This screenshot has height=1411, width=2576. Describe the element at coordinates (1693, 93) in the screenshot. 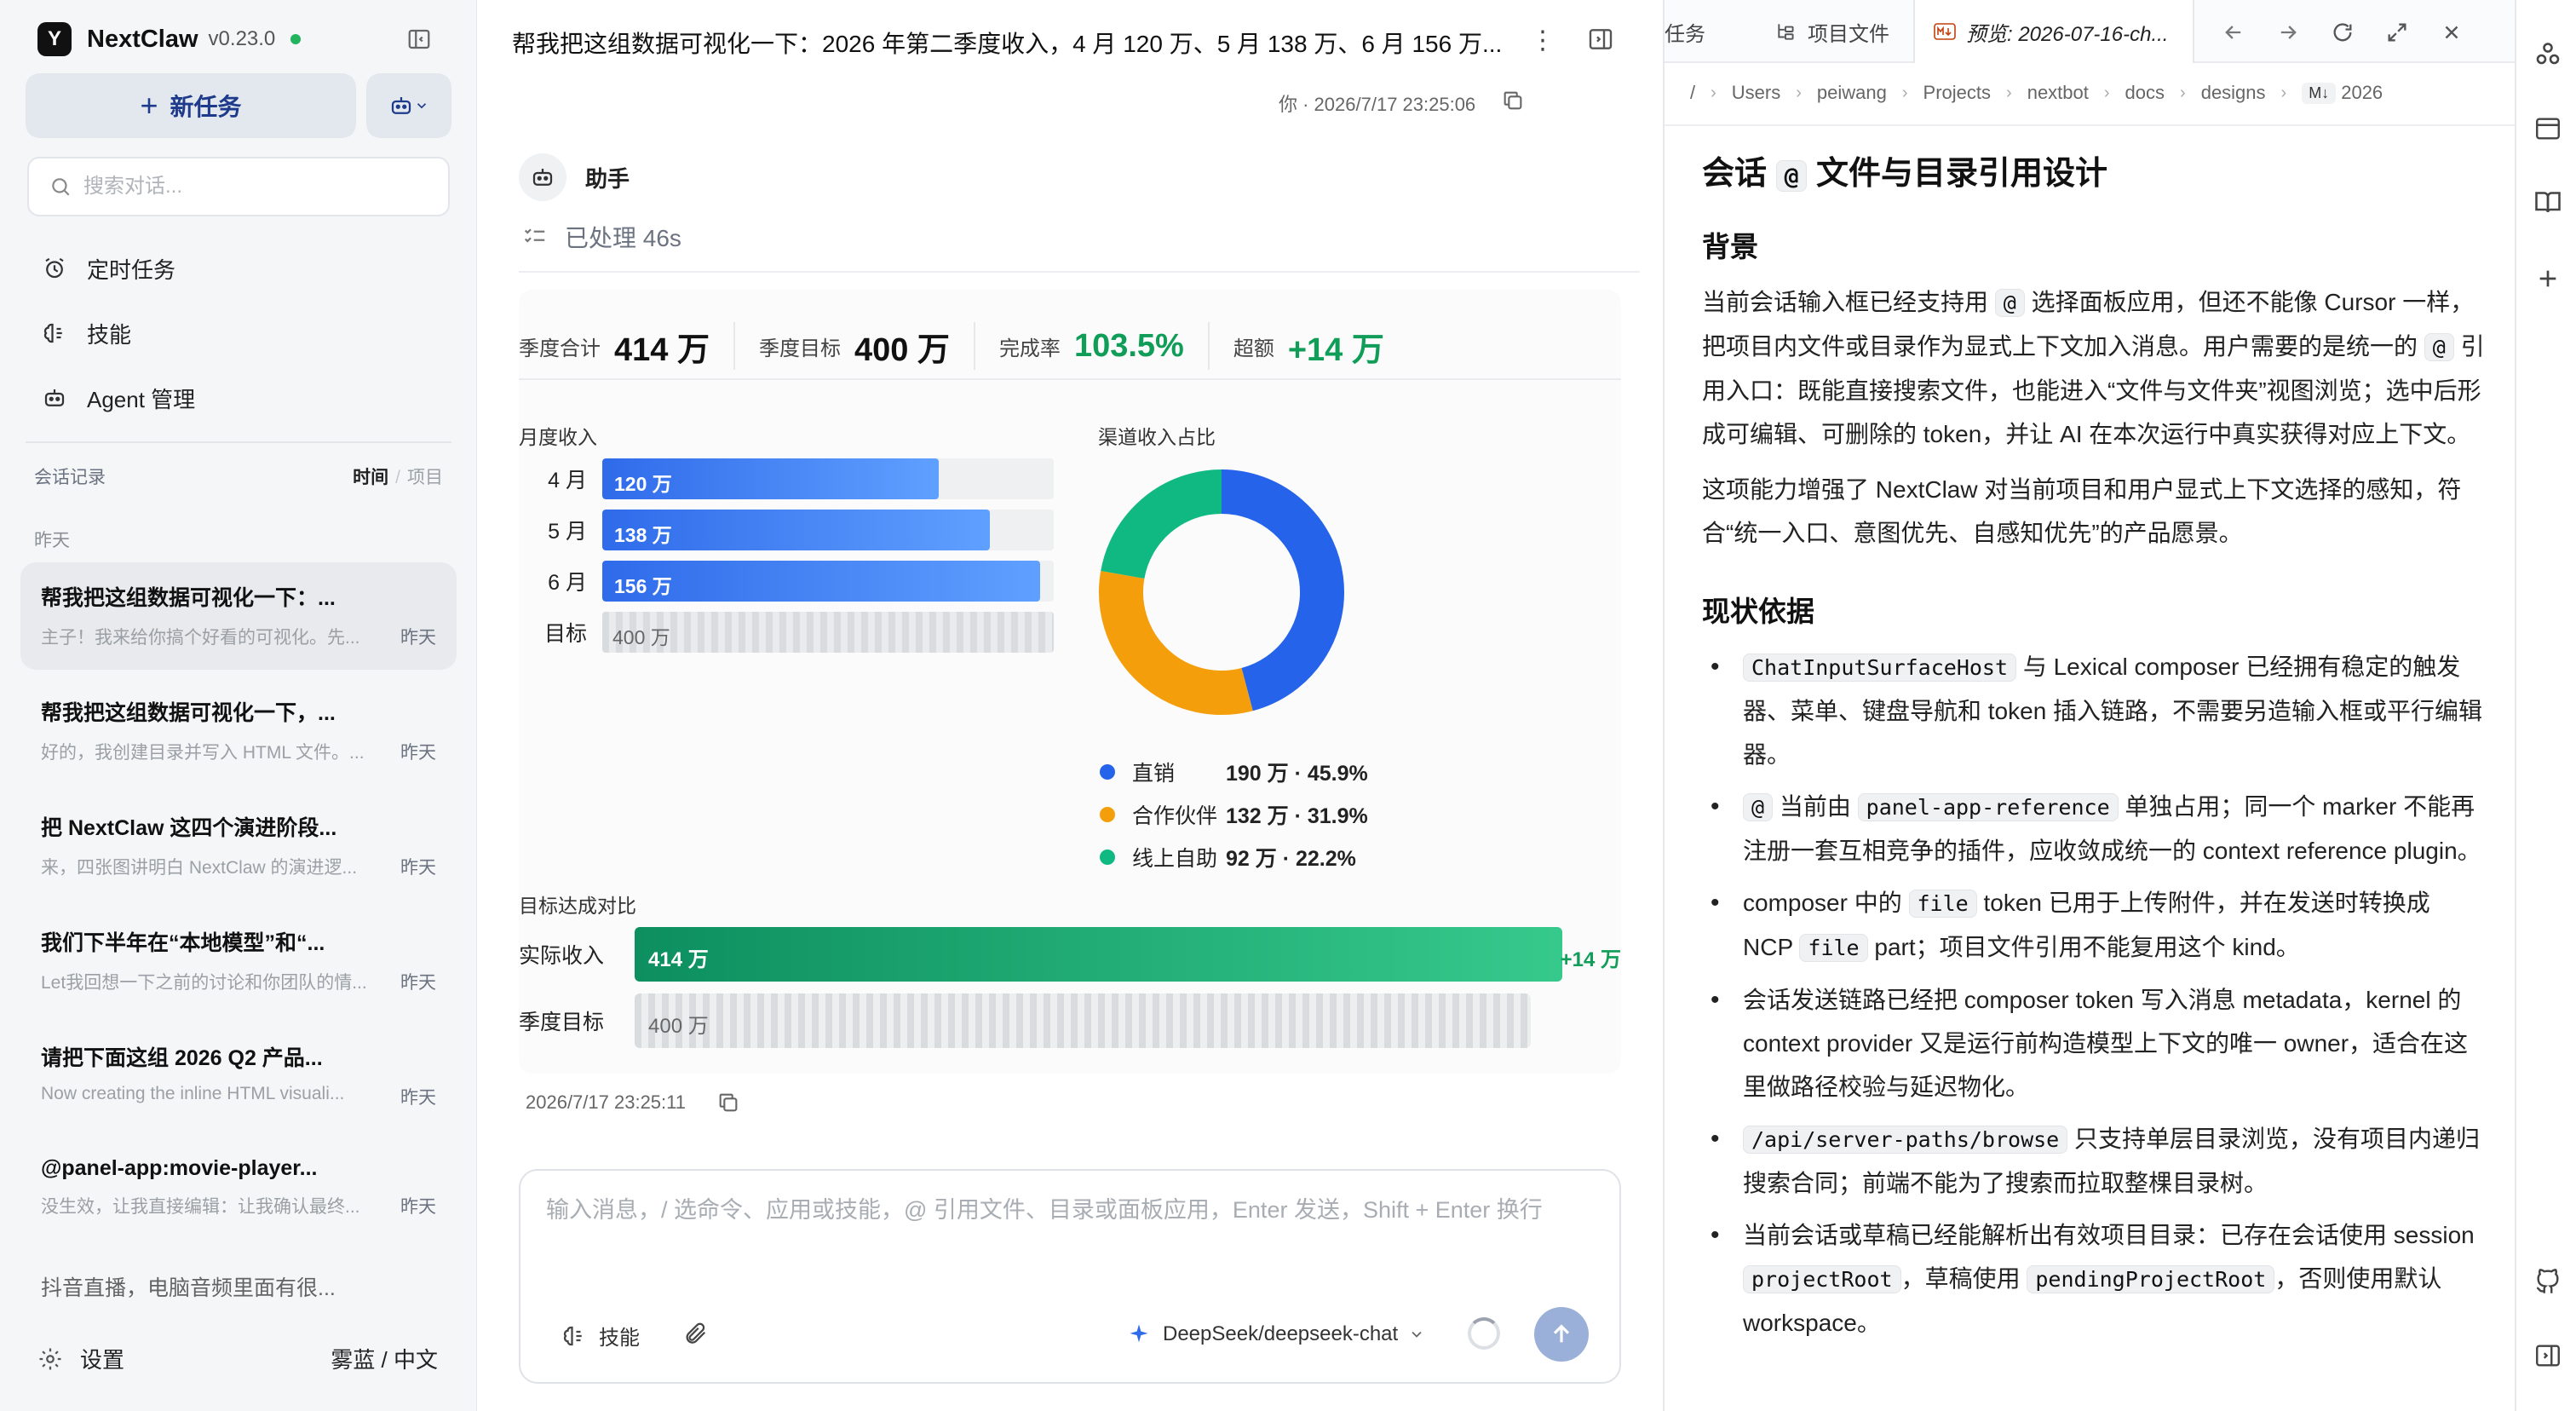

I see `breadcrumb-item: /` at that location.